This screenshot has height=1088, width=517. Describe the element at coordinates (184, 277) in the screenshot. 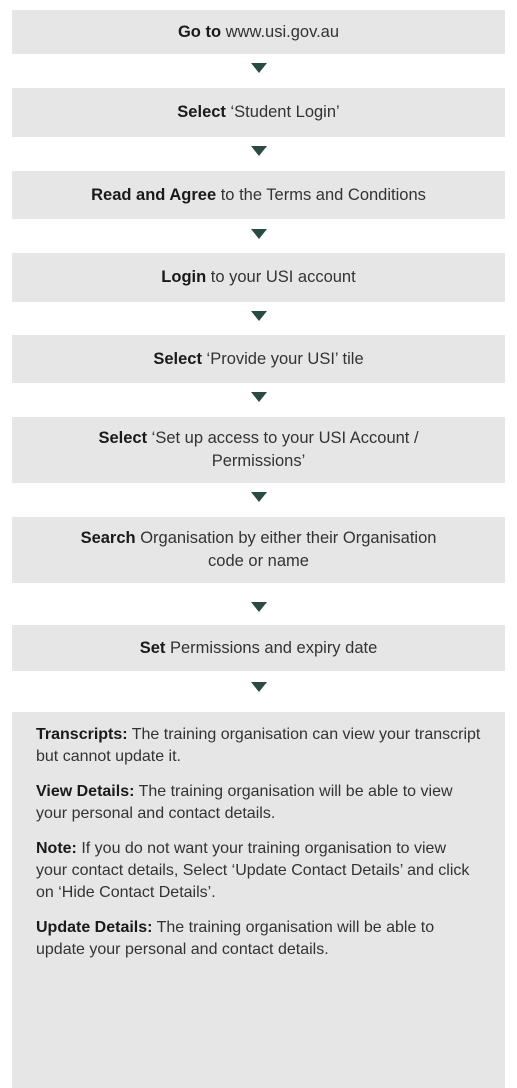

I see `step-keyword: Login` at that location.